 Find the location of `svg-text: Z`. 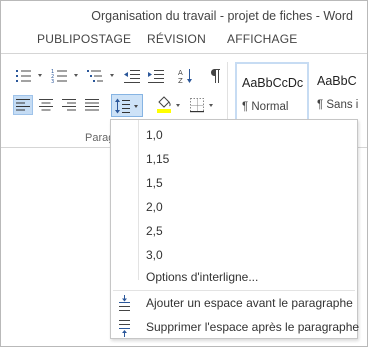

svg-text: Z is located at coordinates (180, 81).